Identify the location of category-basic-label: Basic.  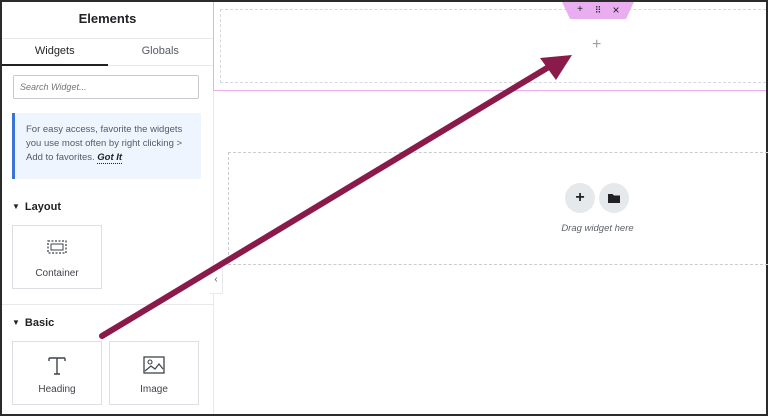
(39, 323).